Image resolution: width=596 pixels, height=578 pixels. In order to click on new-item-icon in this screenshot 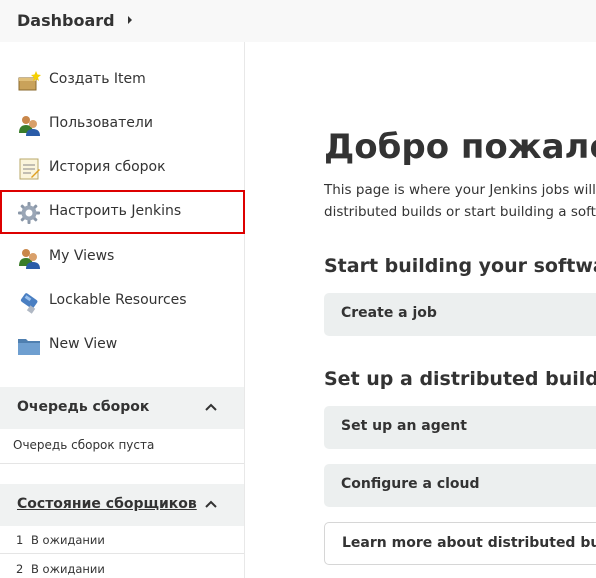, I will do `click(29, 81)`.